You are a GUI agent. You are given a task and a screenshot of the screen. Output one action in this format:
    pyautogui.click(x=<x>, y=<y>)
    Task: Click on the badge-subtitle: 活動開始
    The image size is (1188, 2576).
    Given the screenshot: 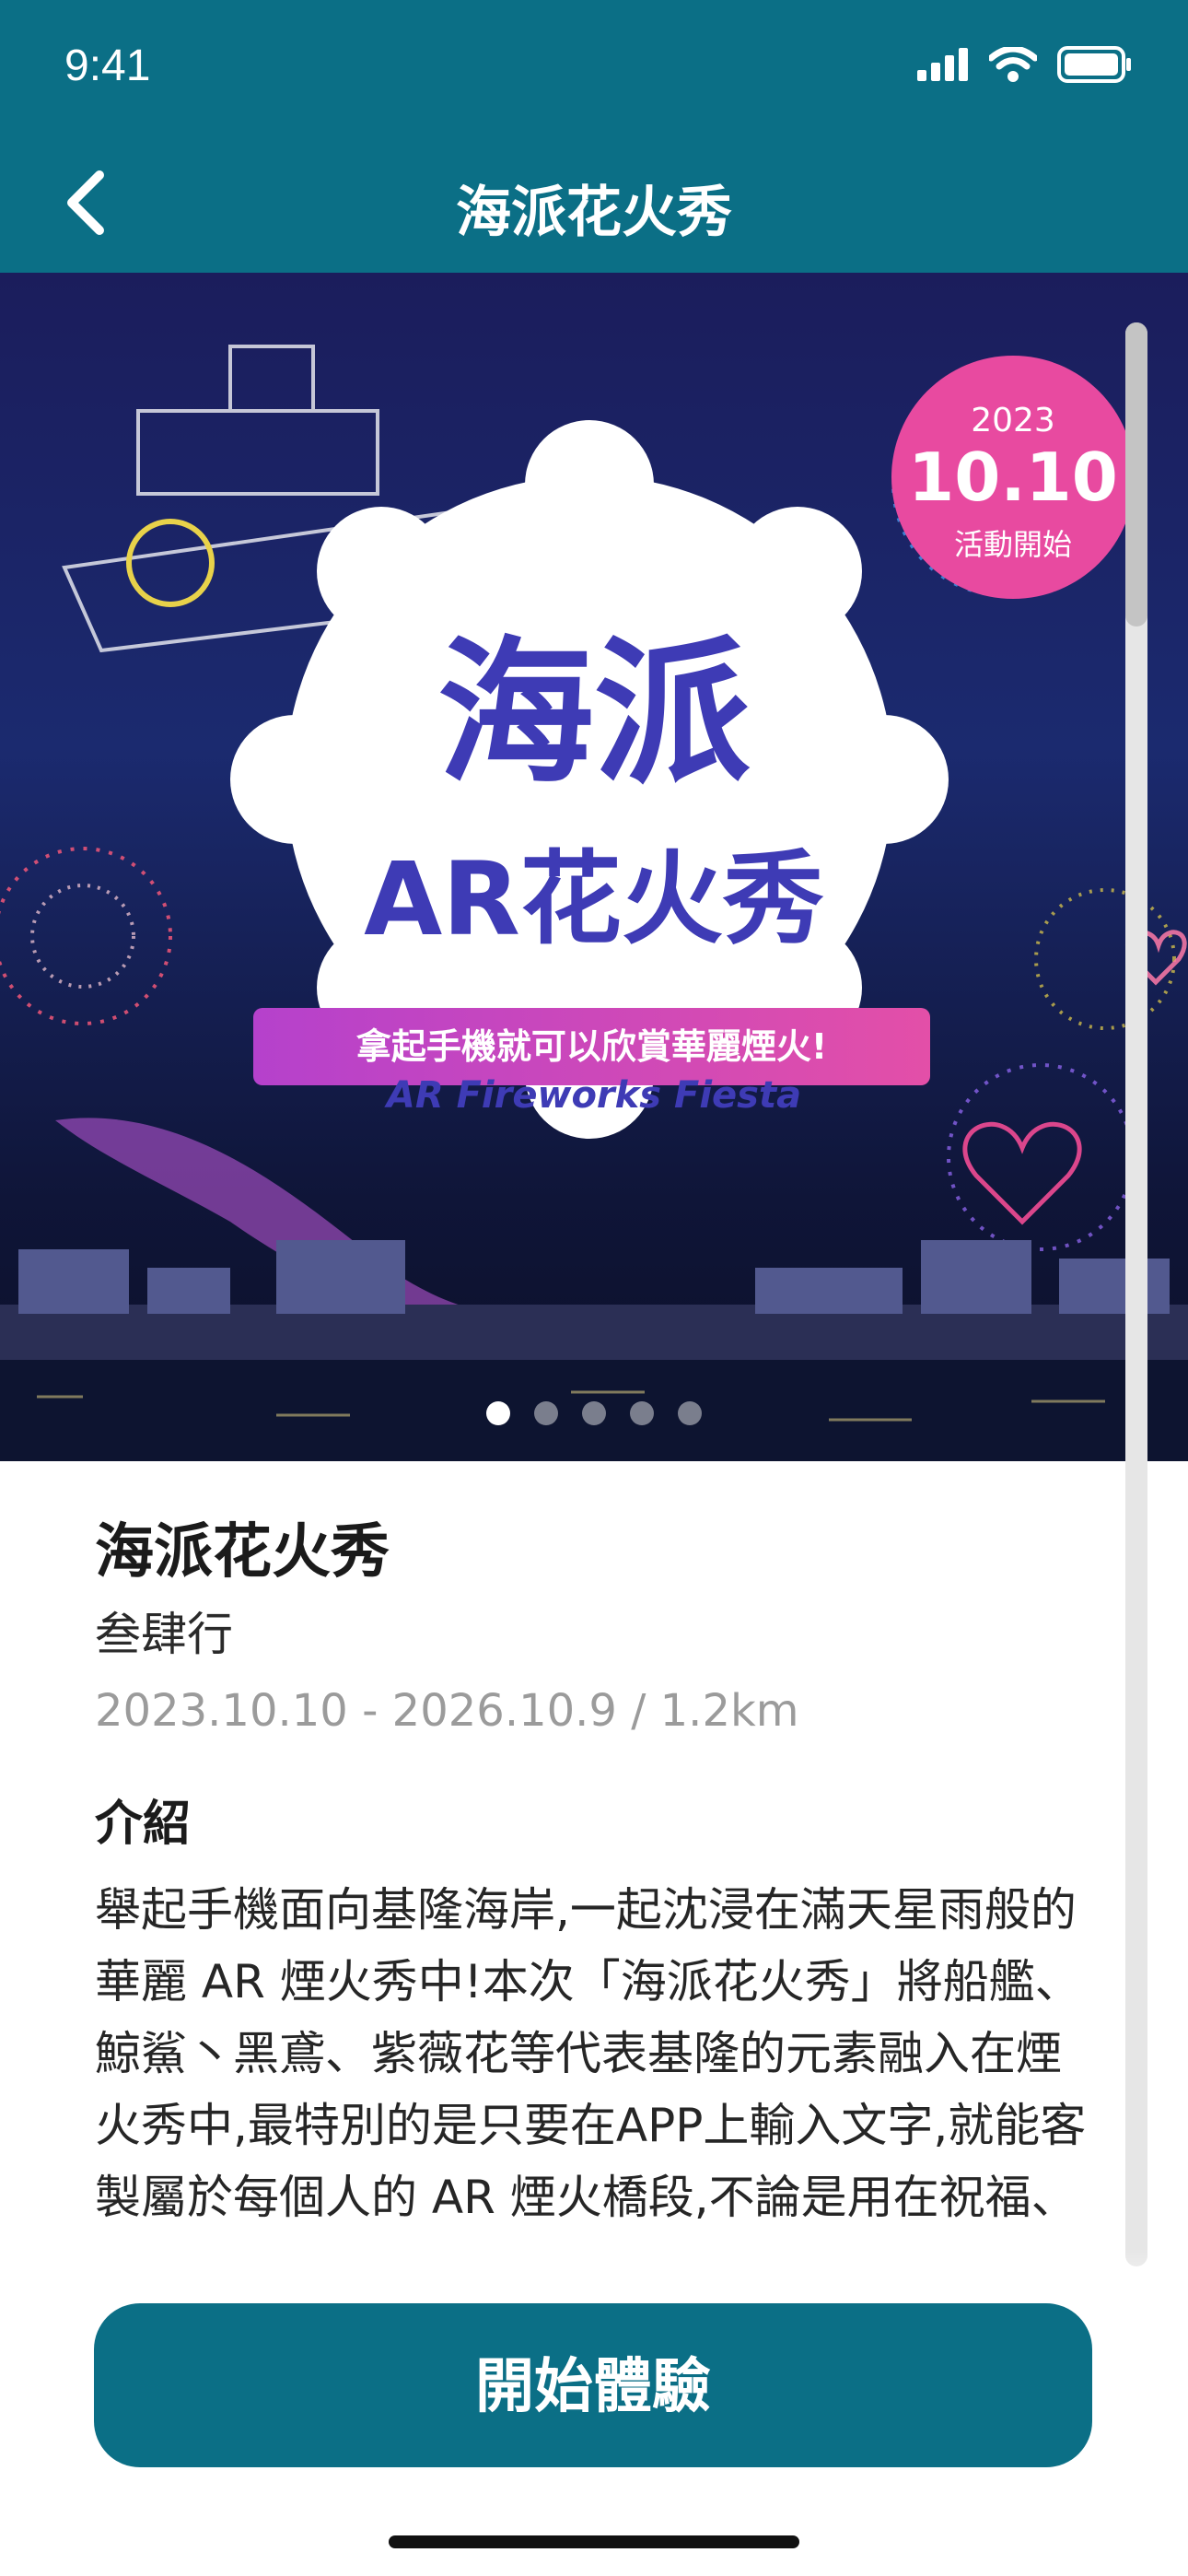 What is the action you would take?
    pyautogui.click(x=1013, y=544)
    